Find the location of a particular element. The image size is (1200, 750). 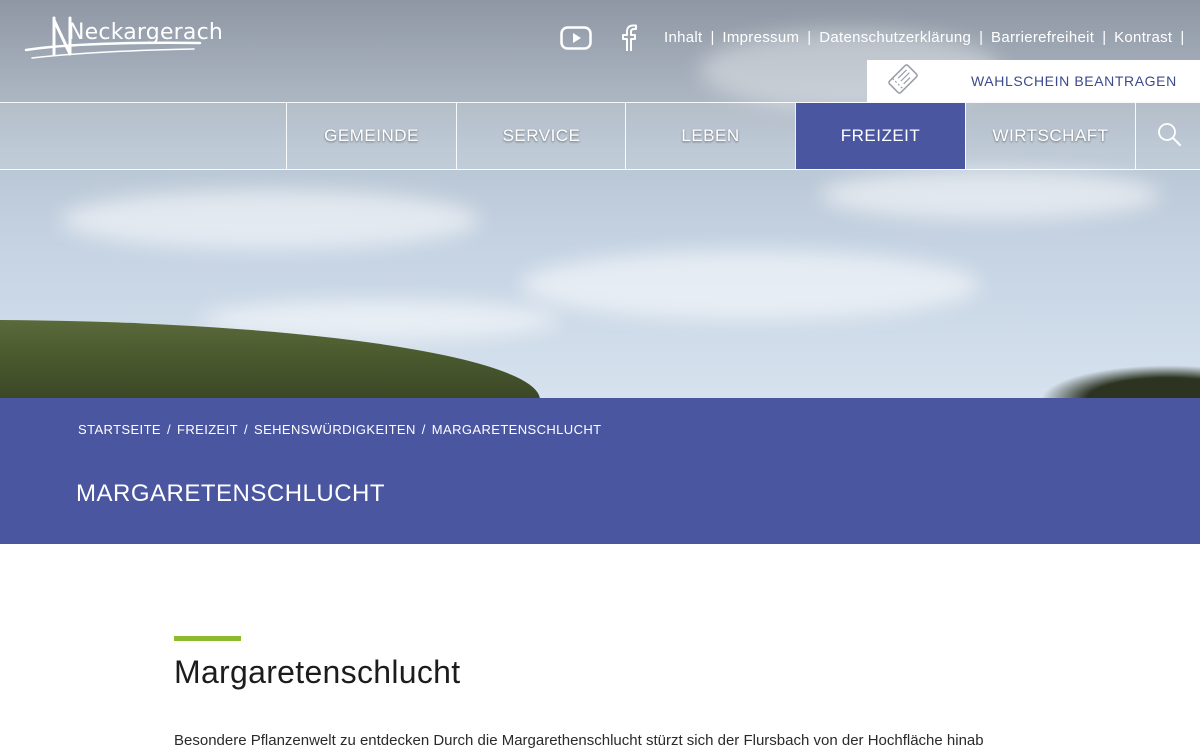

top-link-kontrast: Kontrast is located at coordinates (1143, 37).